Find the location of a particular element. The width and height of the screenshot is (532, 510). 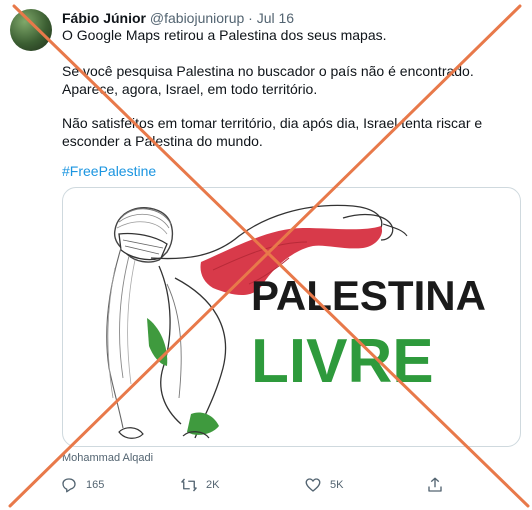

retweet-count: 2K is located at coordinates (213, 485).